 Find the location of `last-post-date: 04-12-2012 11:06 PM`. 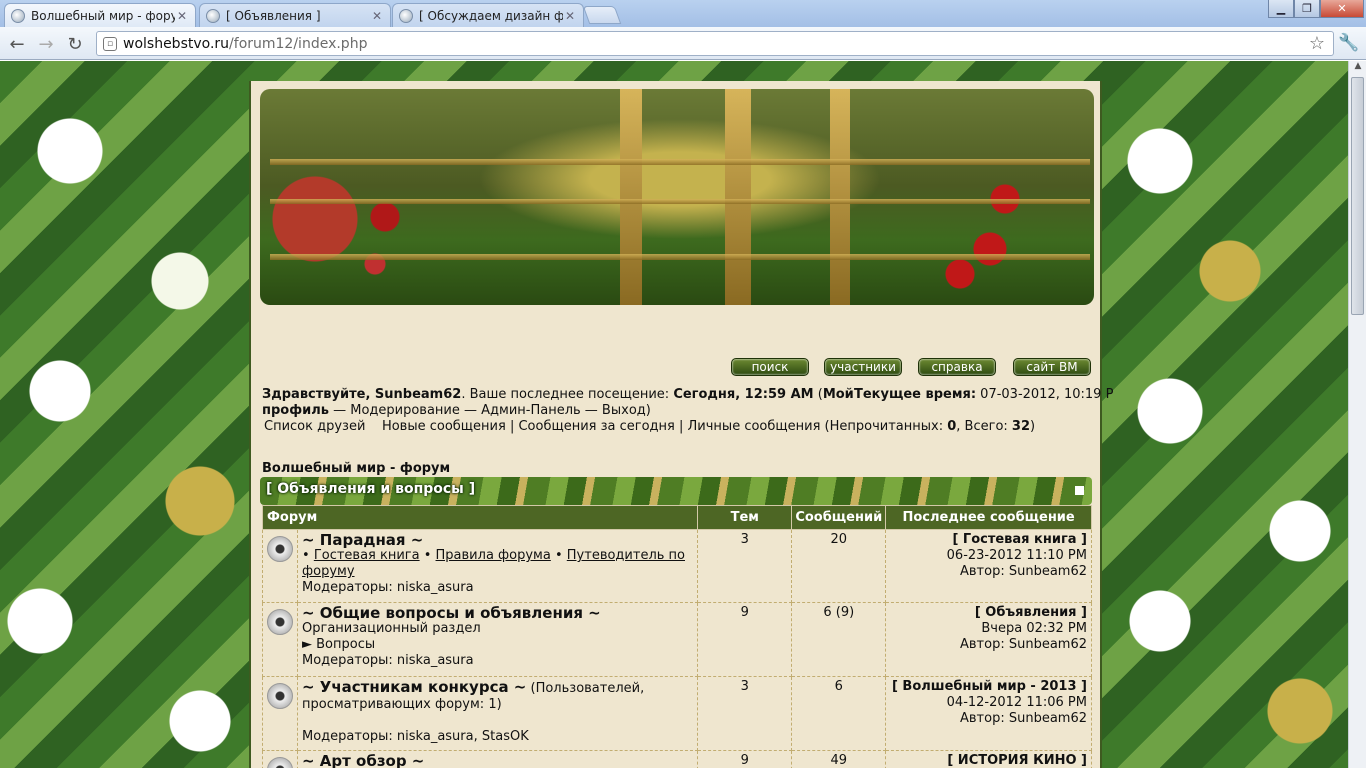

last-post-date: 04-12-2012 11:06 PM is located at coordinates (1016, 702).